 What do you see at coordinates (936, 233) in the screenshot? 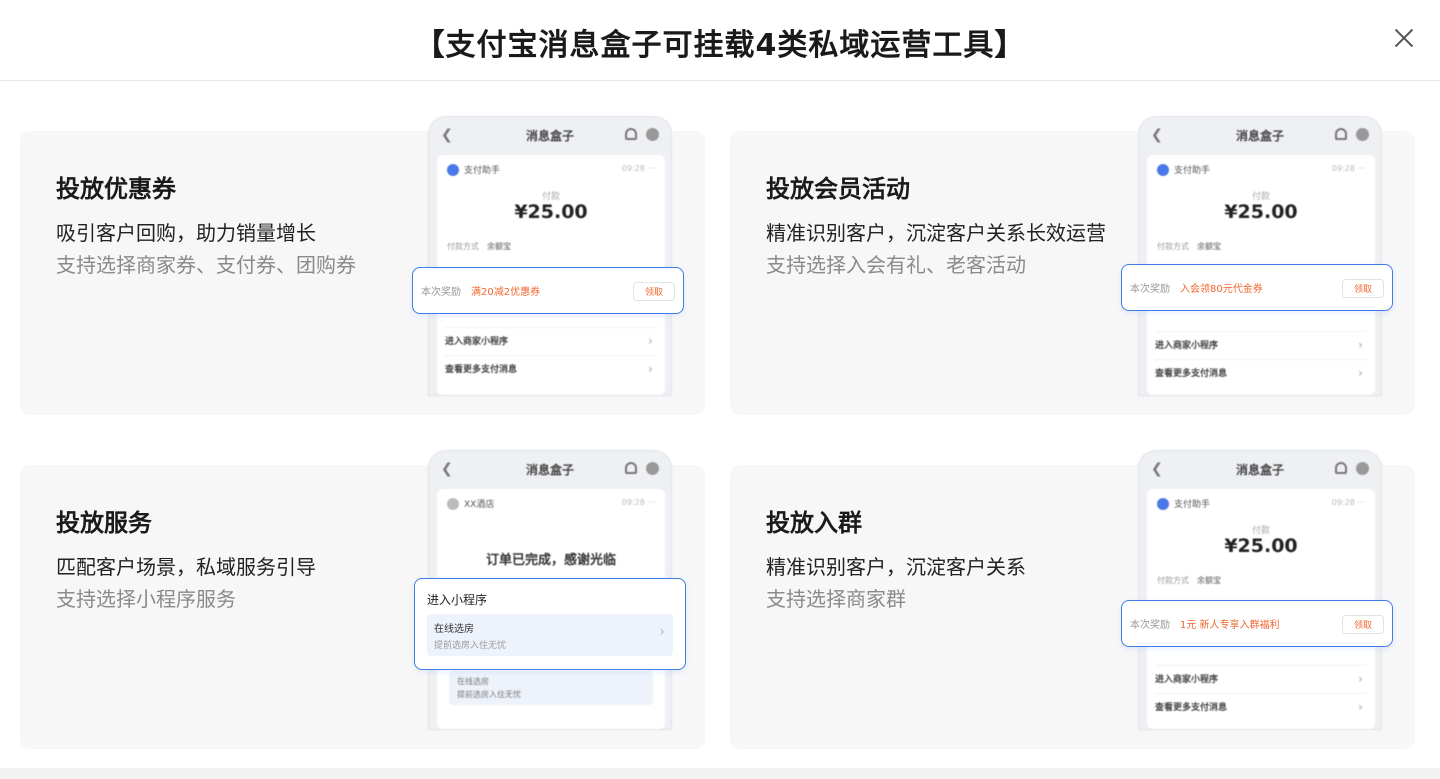
I see `card-subtitle: 精准识别客户，沉淀客户关系长效运营` at bounding box center [936, 233].